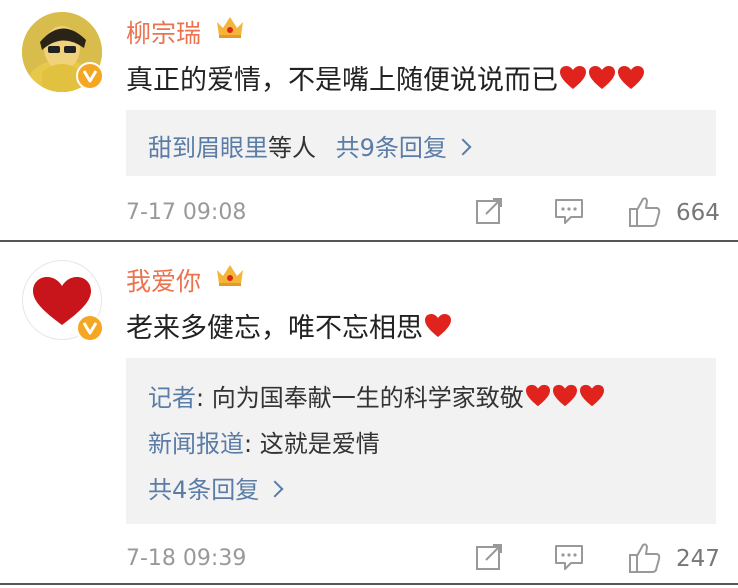  Describe the element at coordinates (289, 326) in the screenshot. I see `comment-text: 老来多健忘，唯不忘相思` at that location.